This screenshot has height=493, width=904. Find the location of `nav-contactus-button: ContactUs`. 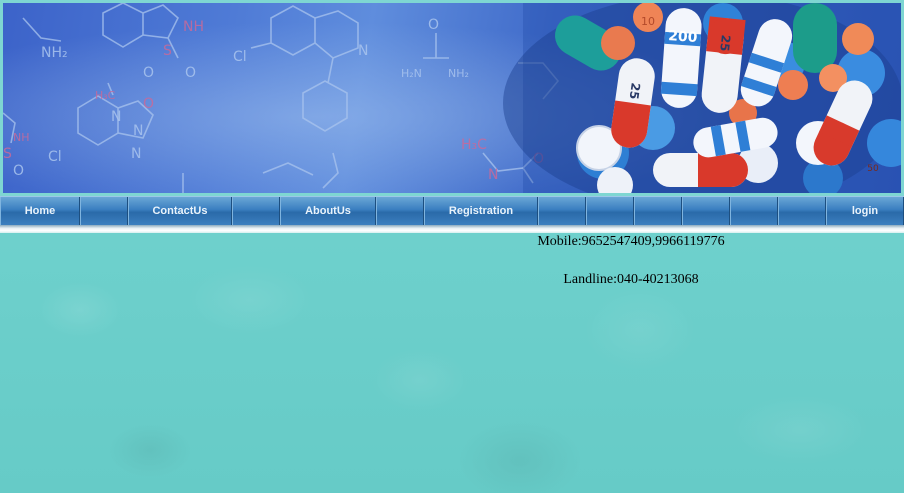

nav-contactus-button: ContactUs is located at coordinates (180, 211).